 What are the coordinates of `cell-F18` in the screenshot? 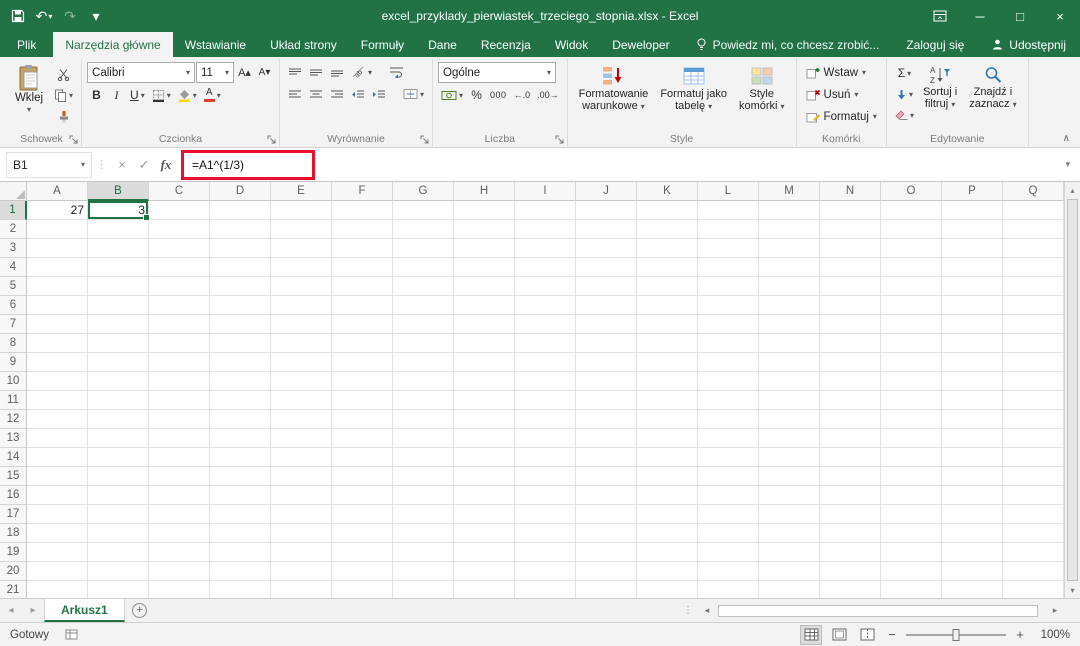 It's located at (362, 533).